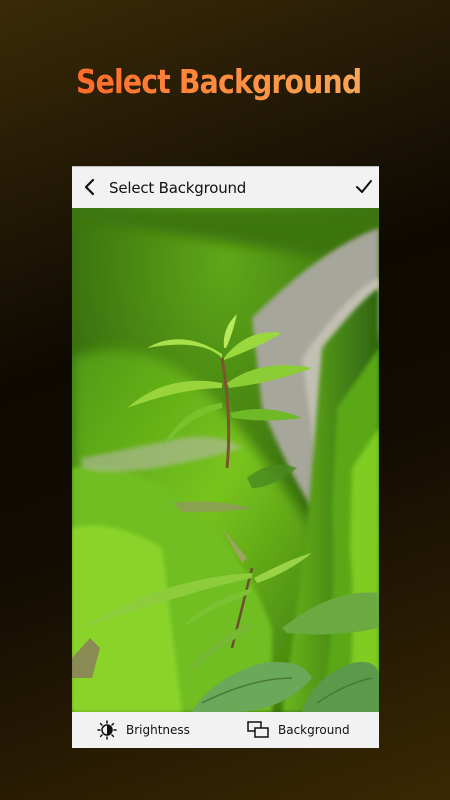  I want to click on background-icon, so click(258, 729).